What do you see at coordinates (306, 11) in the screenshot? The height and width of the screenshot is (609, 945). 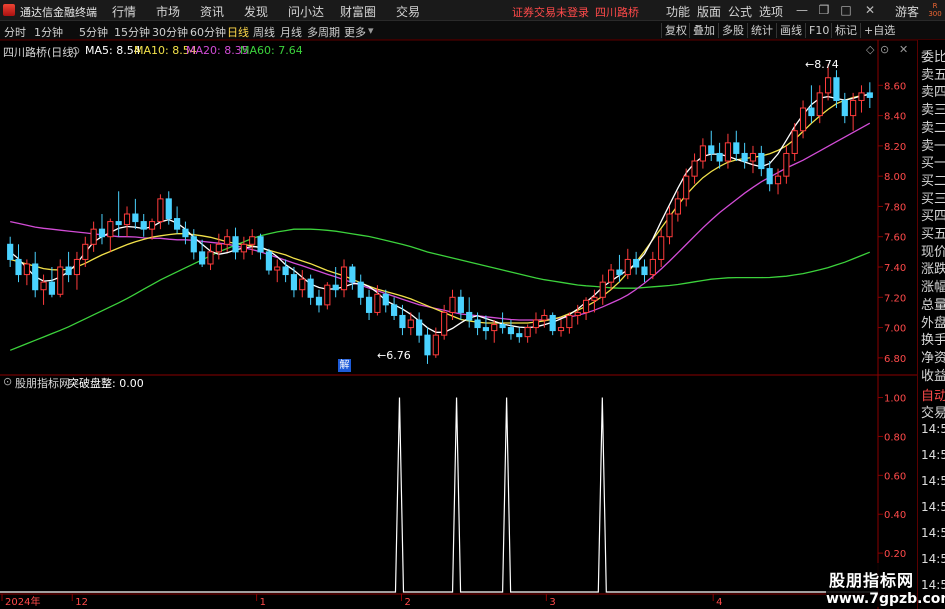 I see `menu-xiaoda: 问小达` at bounding box center [306, 11].